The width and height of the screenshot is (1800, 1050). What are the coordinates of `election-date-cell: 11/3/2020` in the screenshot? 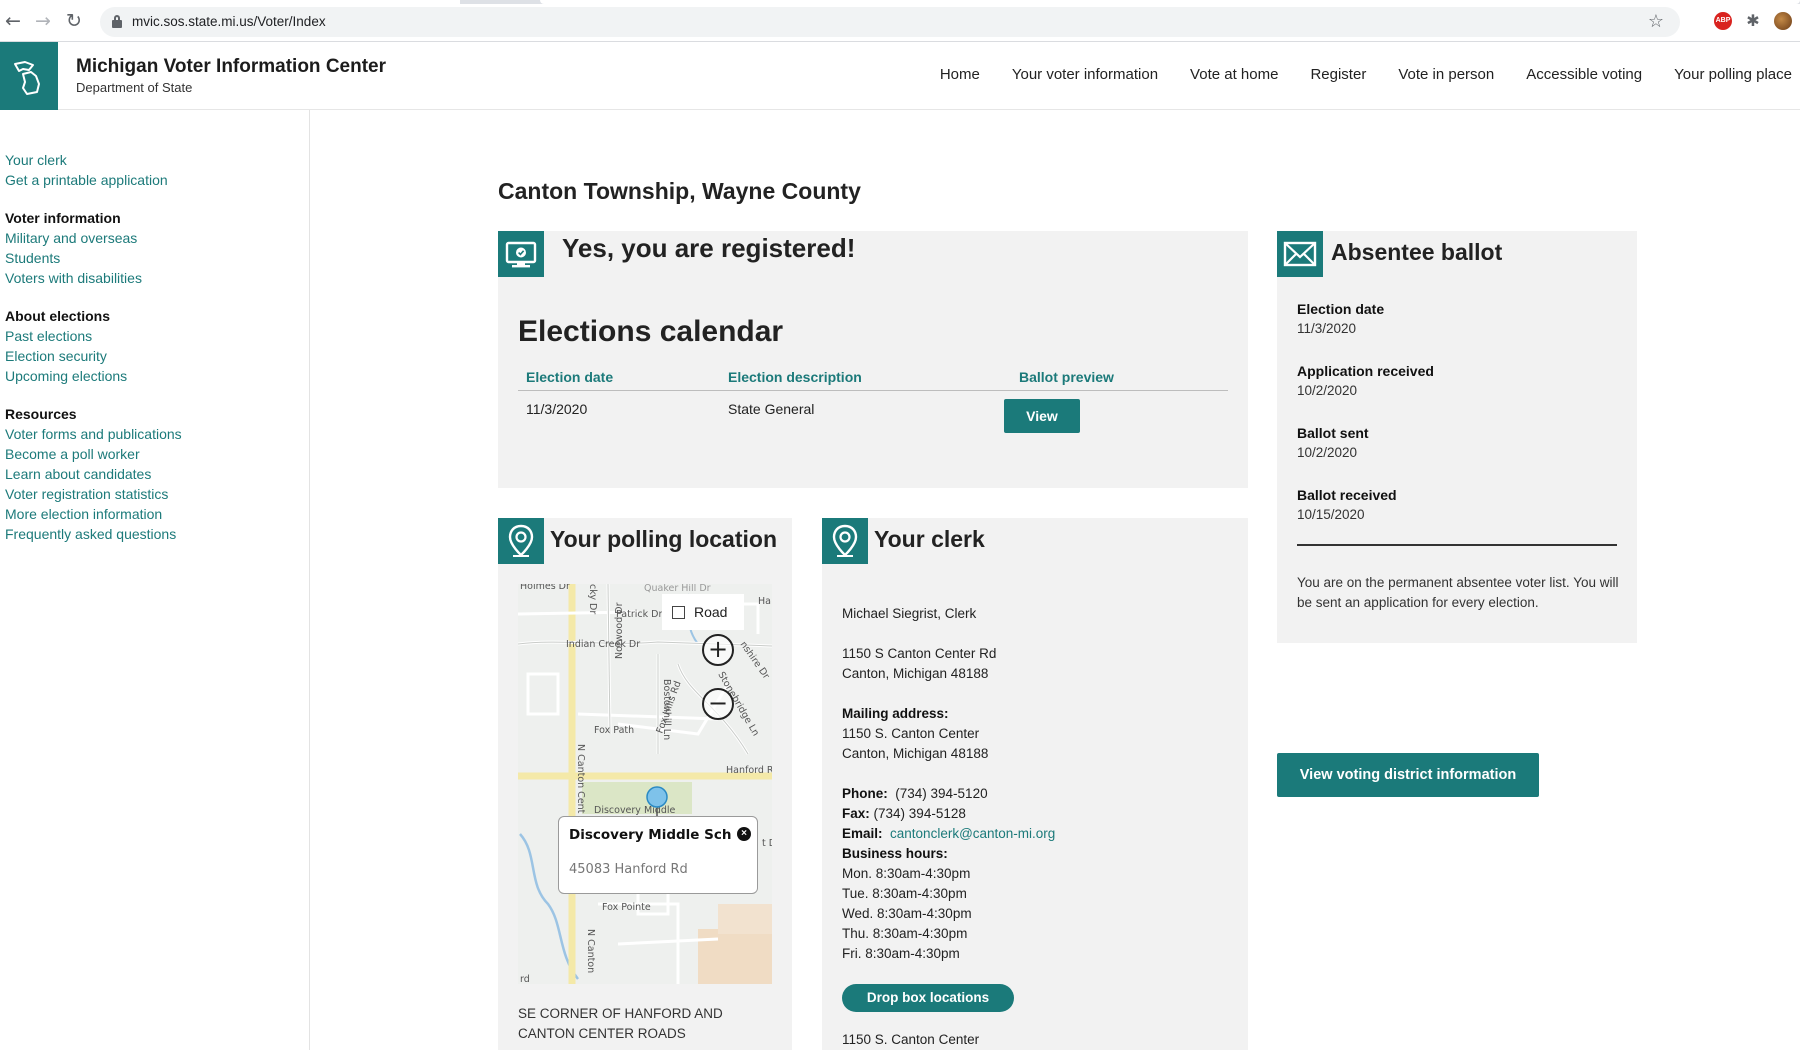 It's located at (557, 409).